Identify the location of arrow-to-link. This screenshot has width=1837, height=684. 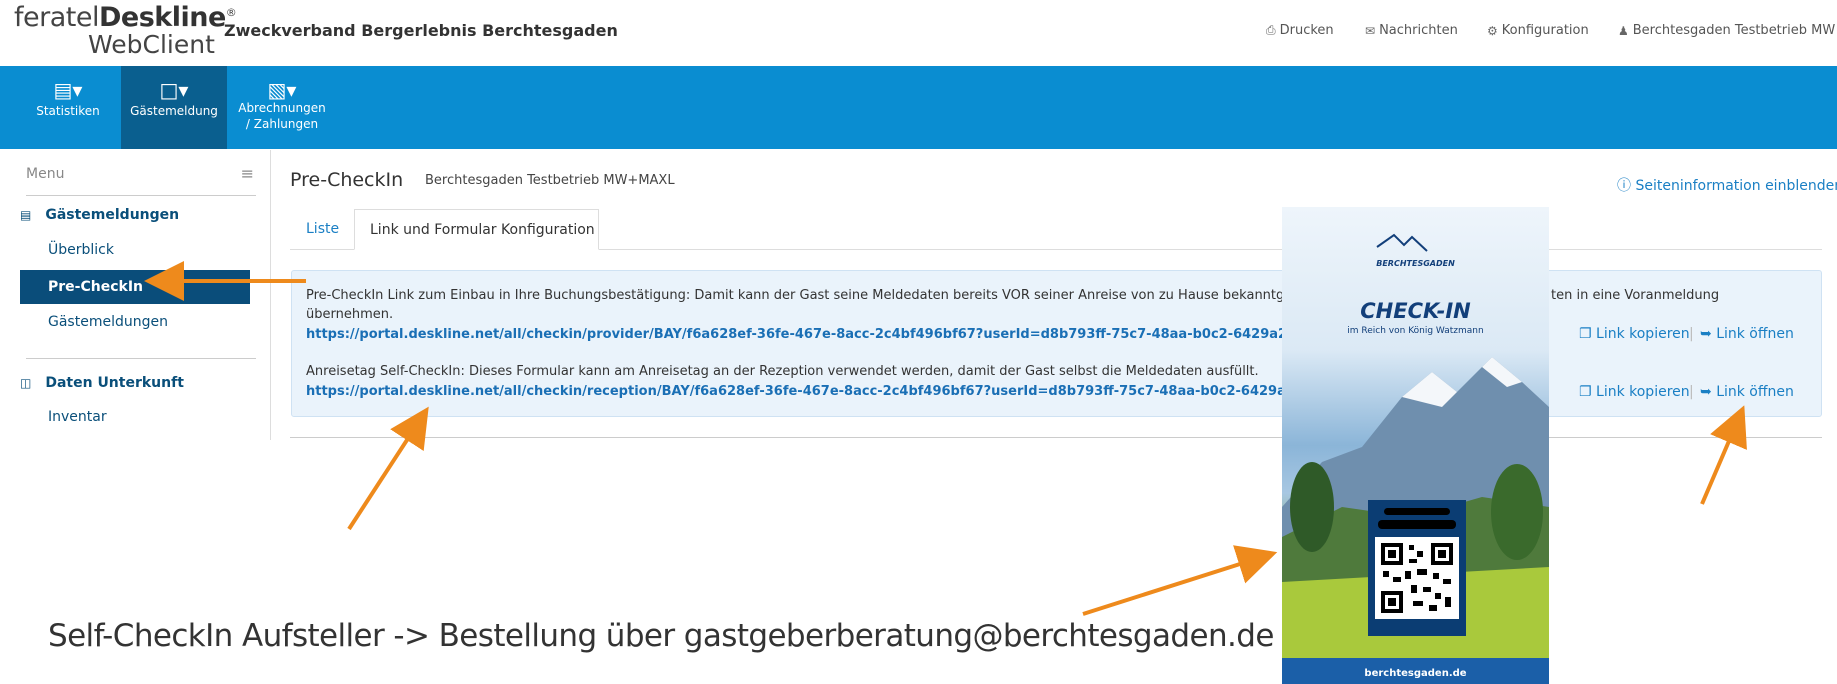
(388, 468).